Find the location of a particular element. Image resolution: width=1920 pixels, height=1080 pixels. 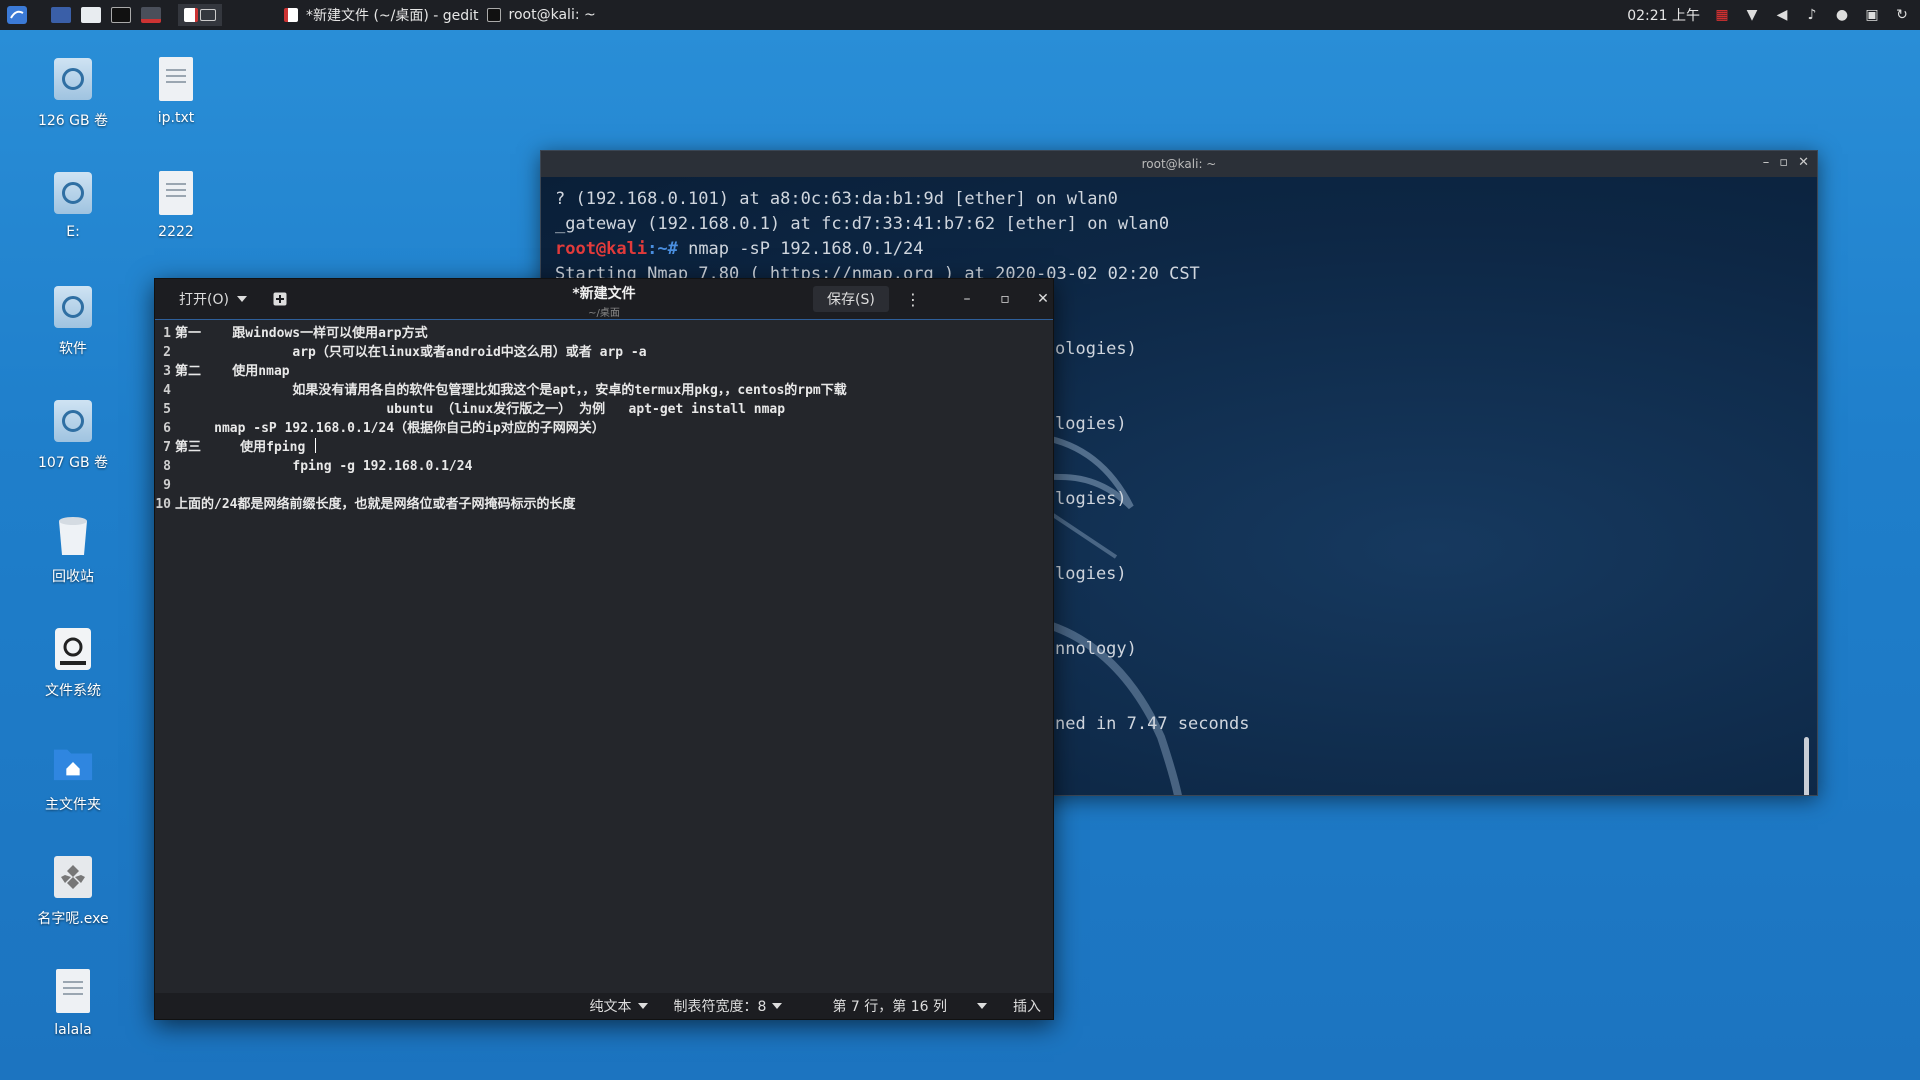

file-manager-icon is located at coordinates (91, 15).